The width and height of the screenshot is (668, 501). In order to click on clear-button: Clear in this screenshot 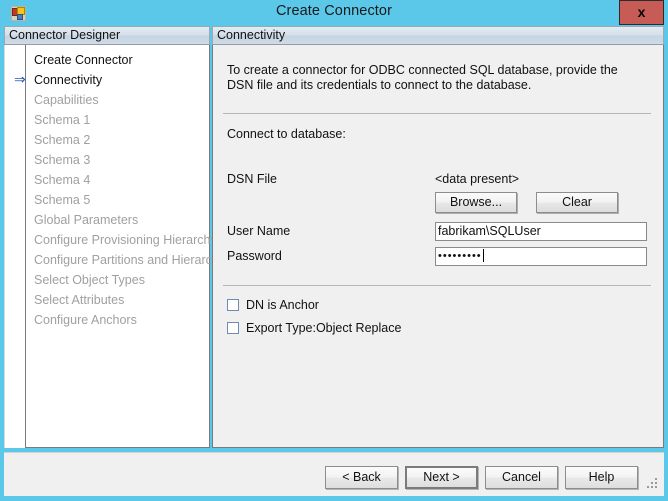, I will do `click(577, 202)`.